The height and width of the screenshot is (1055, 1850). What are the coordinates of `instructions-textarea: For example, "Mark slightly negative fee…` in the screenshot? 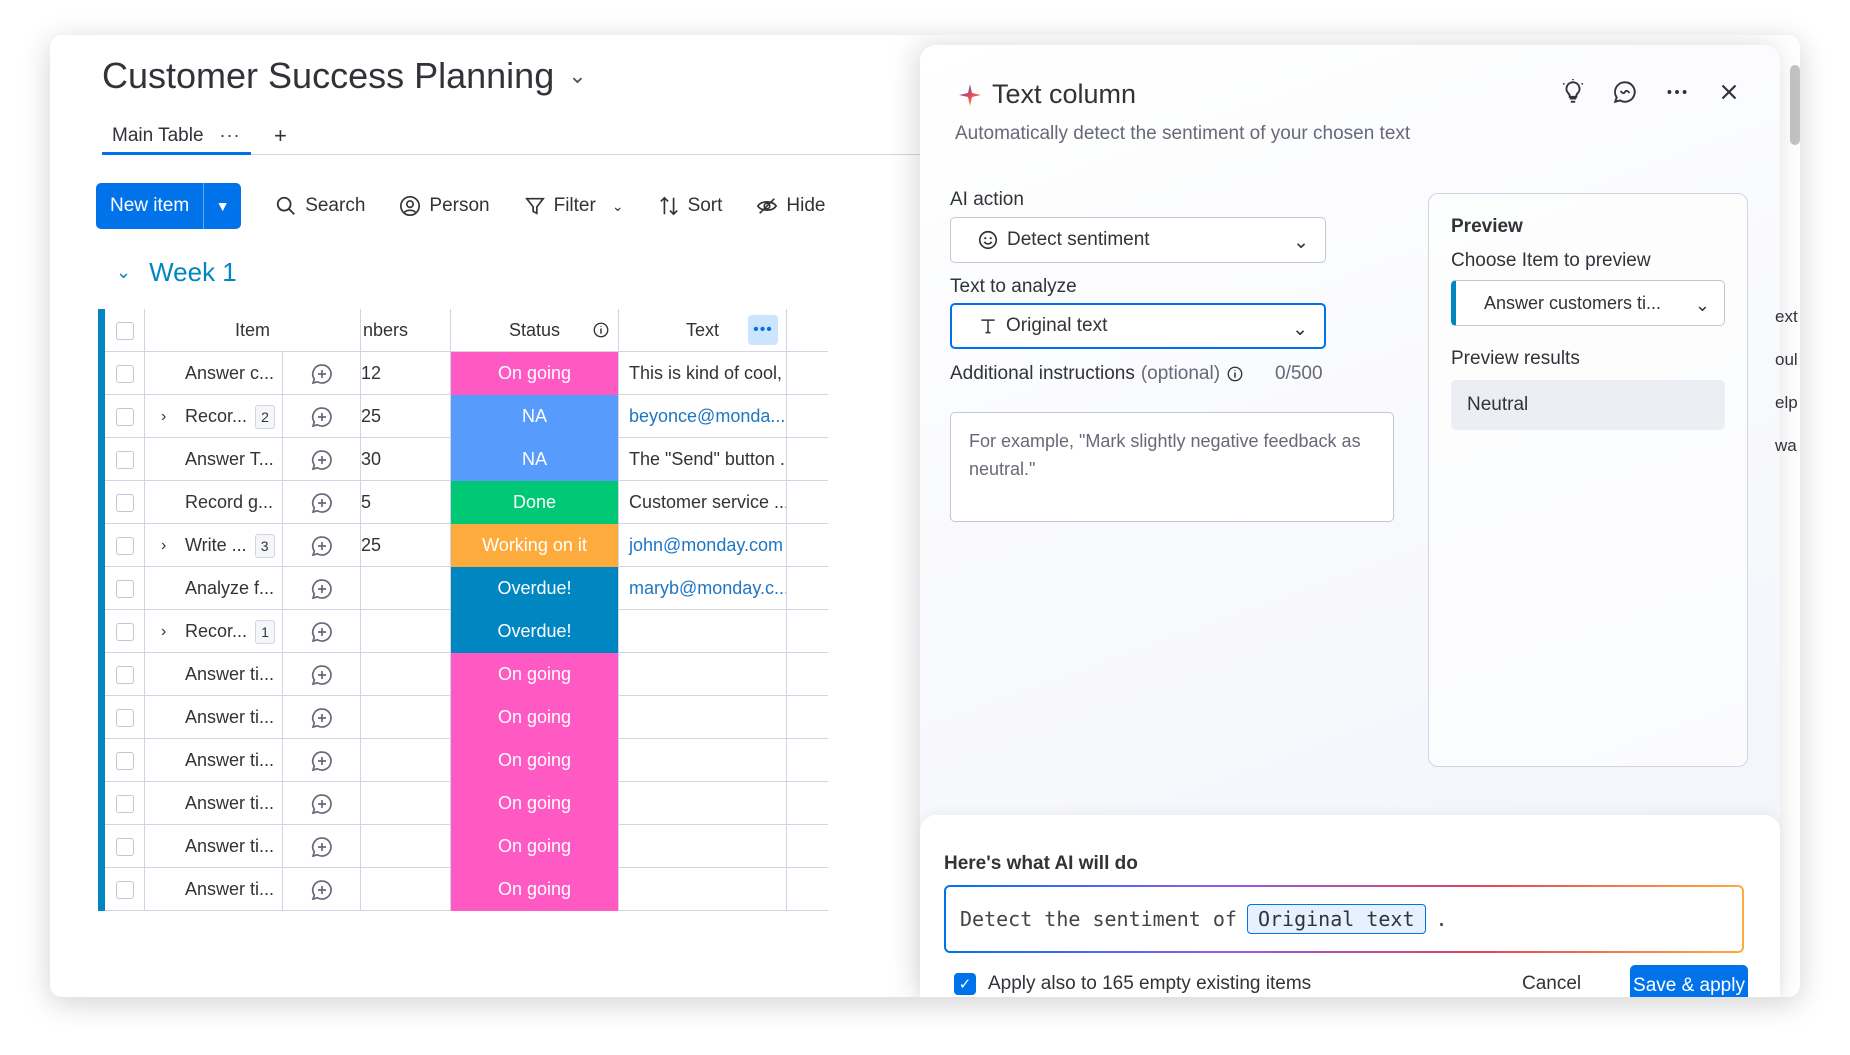 It's located at (1172, 467).